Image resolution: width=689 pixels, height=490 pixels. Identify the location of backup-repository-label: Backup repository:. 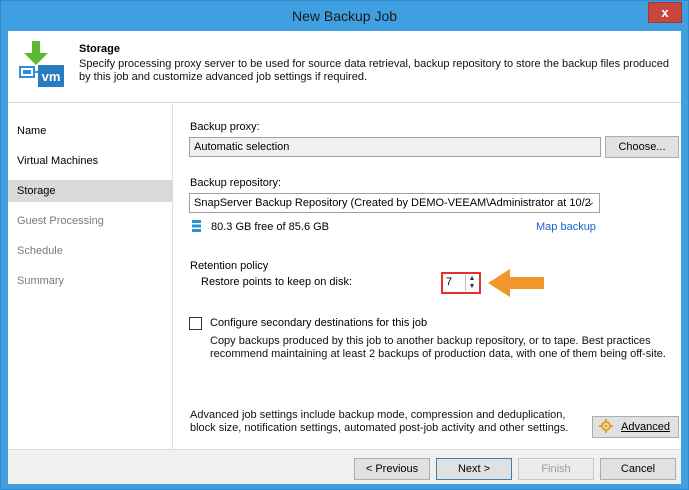
(236, 183).